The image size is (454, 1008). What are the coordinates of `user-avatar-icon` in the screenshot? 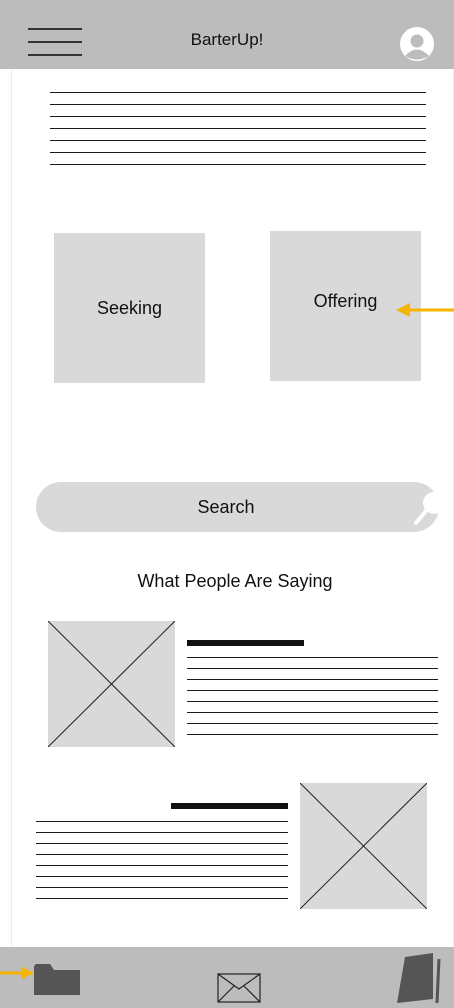 It's located at (417, 44).